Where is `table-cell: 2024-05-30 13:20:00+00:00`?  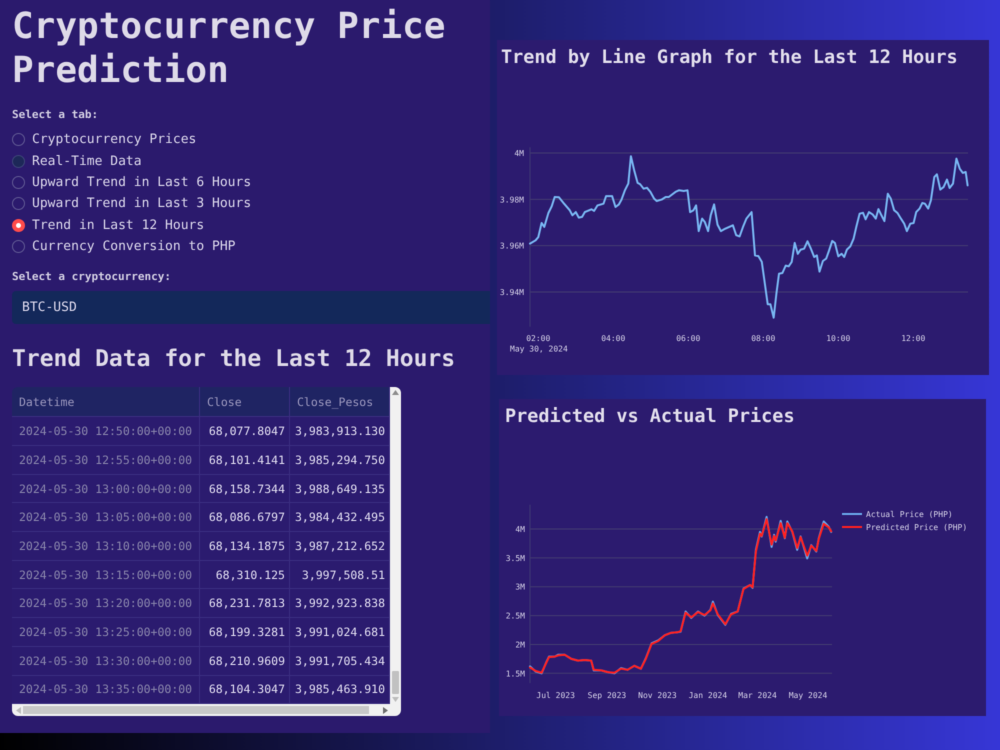 table-cell: 2024-05-30 13:20:00+00:00 is located at coordinates (106, 603).